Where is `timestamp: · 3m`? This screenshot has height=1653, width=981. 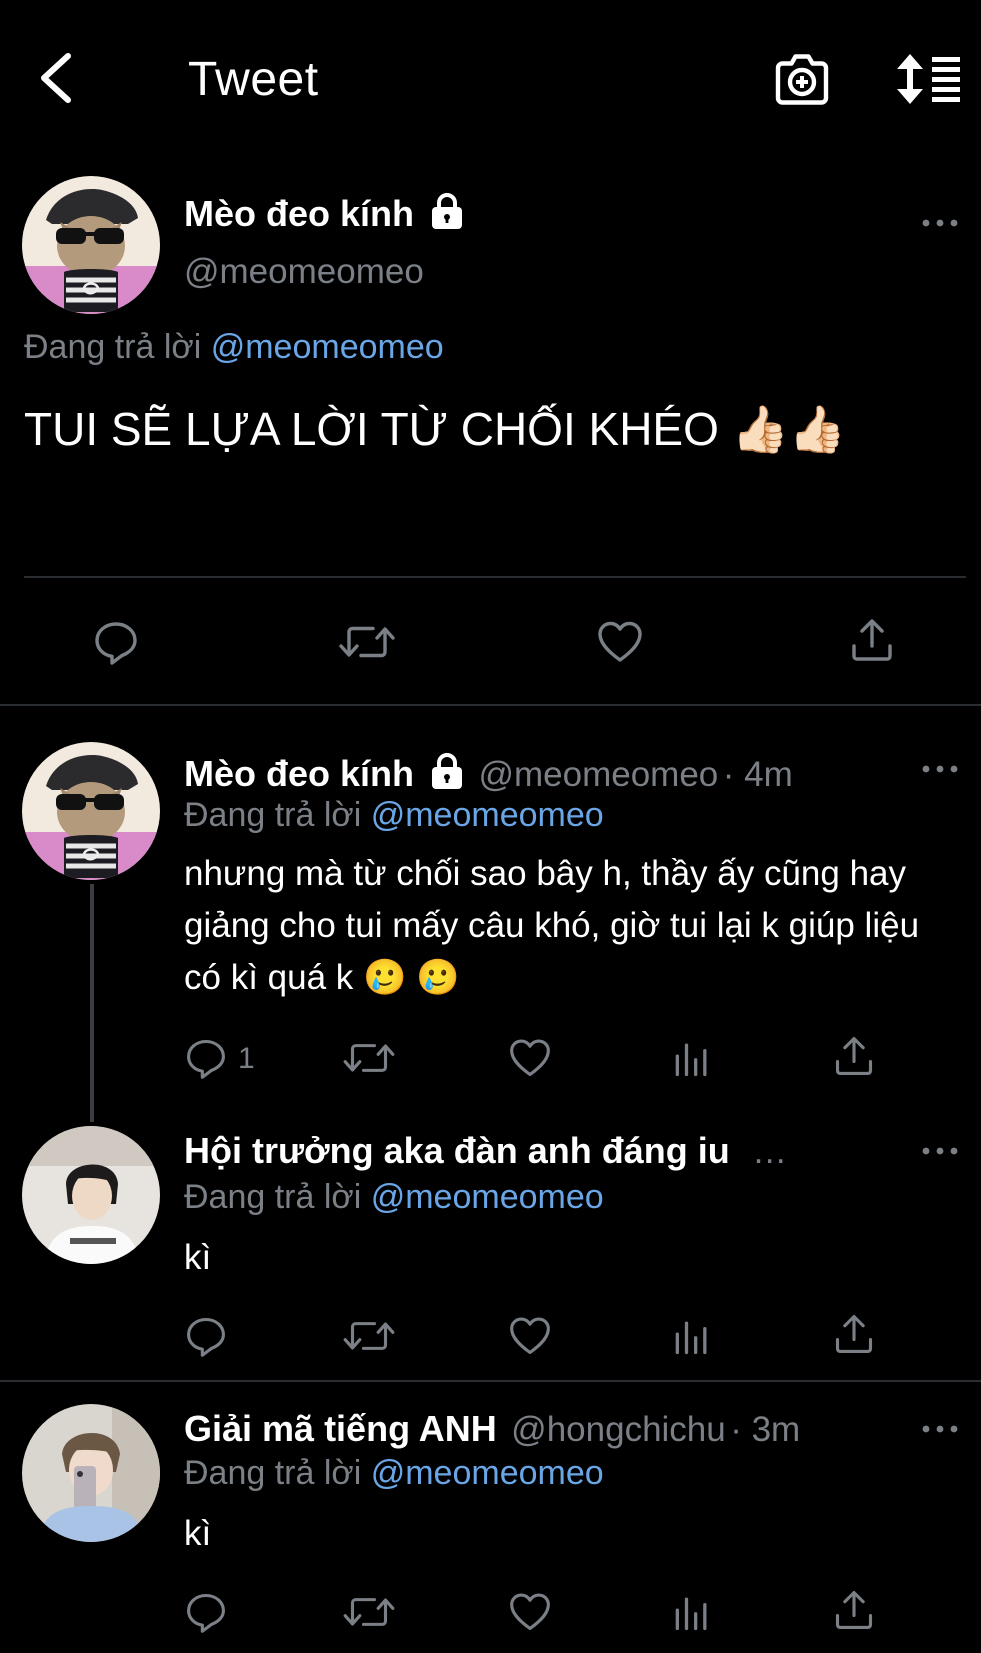
timestamp: · 3m is located at coordinates (765, 1429).